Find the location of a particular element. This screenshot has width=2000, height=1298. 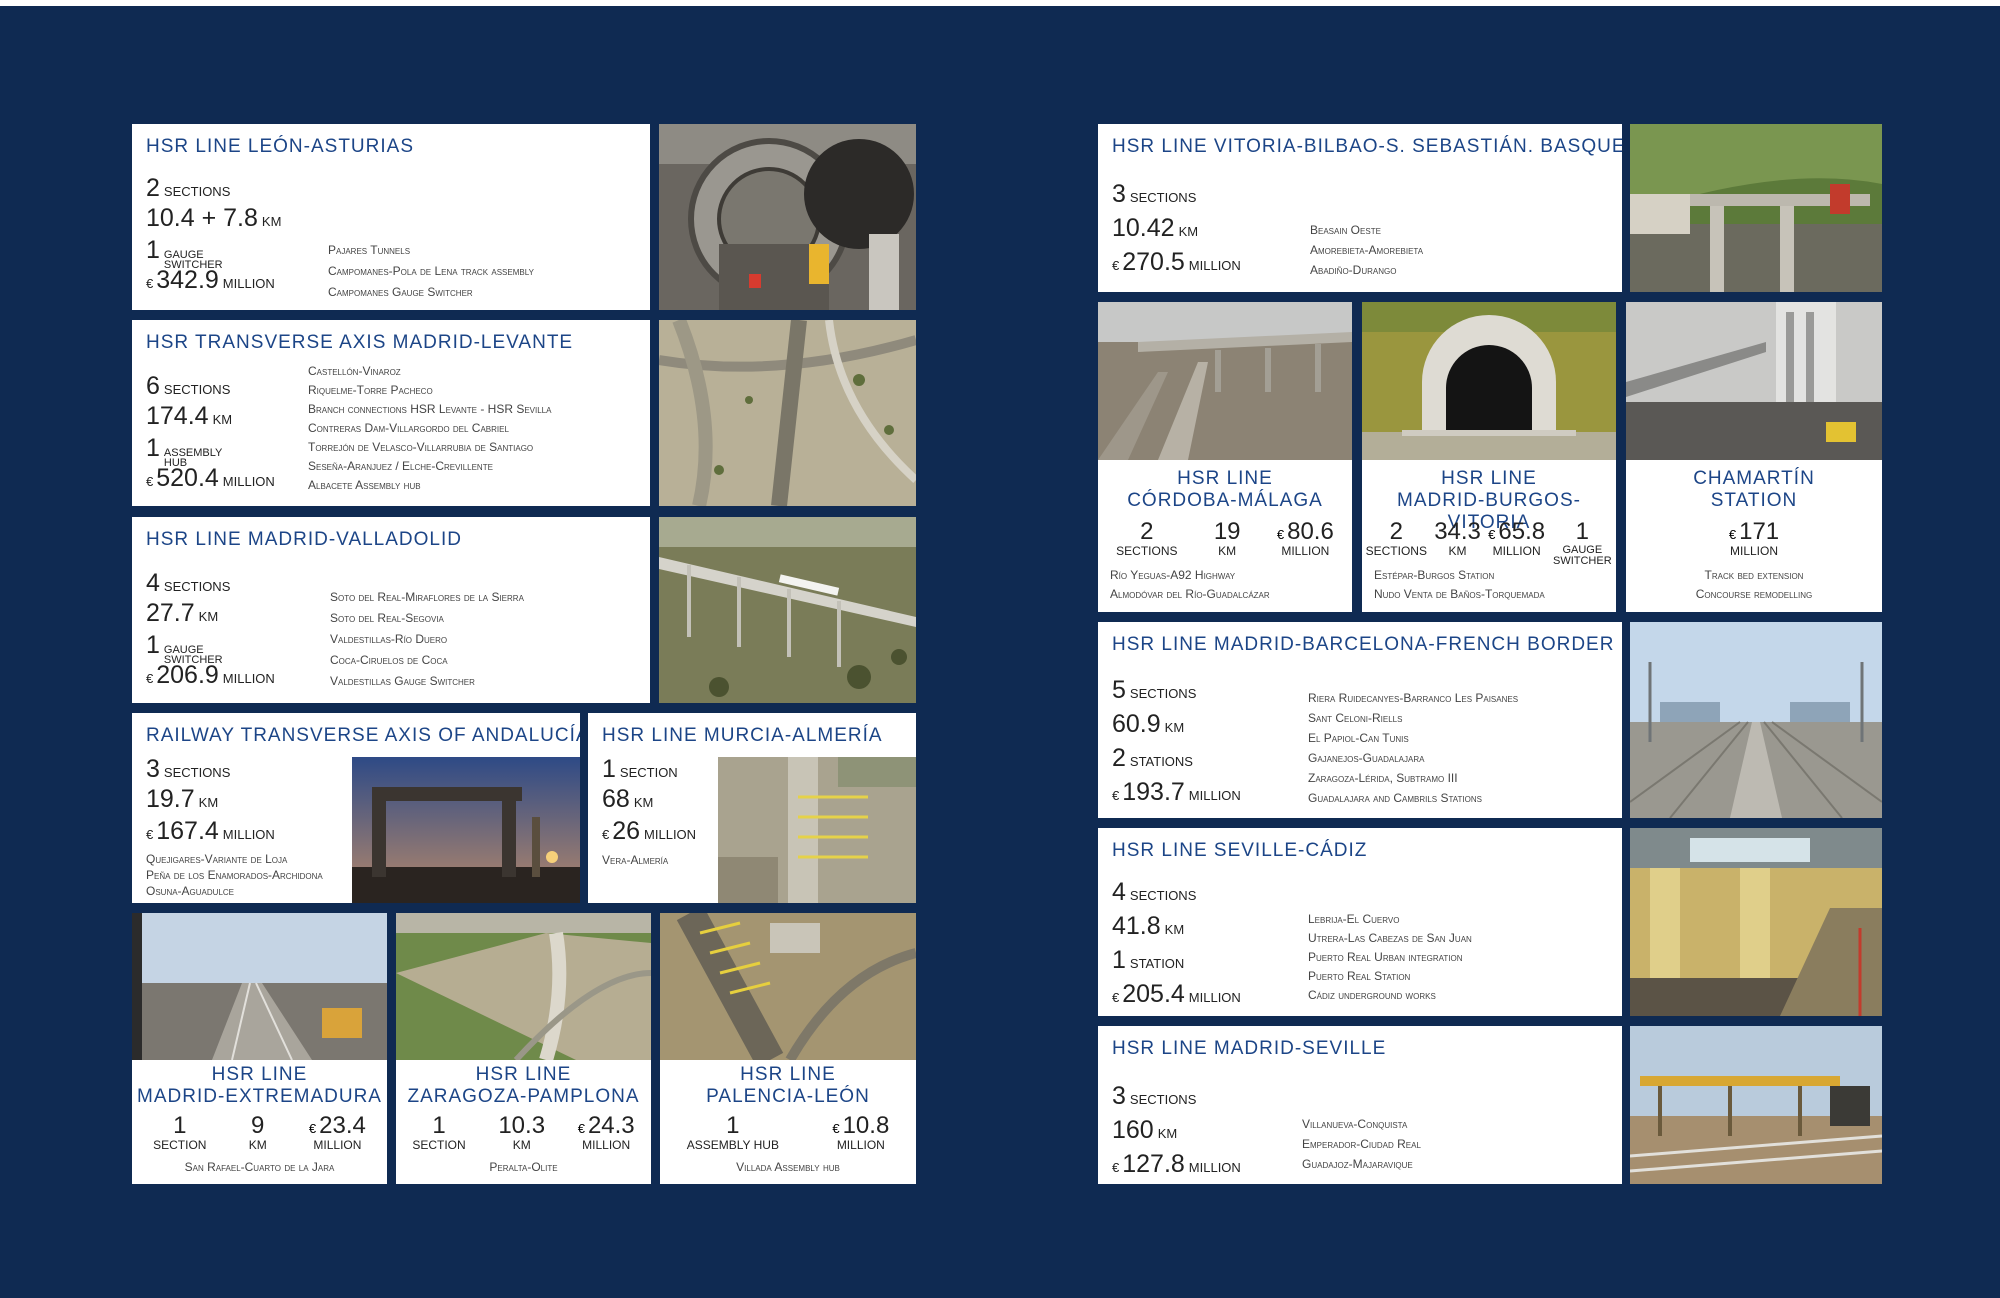

works-item: Concourse remodelling is located at coordinates (1754, 594).